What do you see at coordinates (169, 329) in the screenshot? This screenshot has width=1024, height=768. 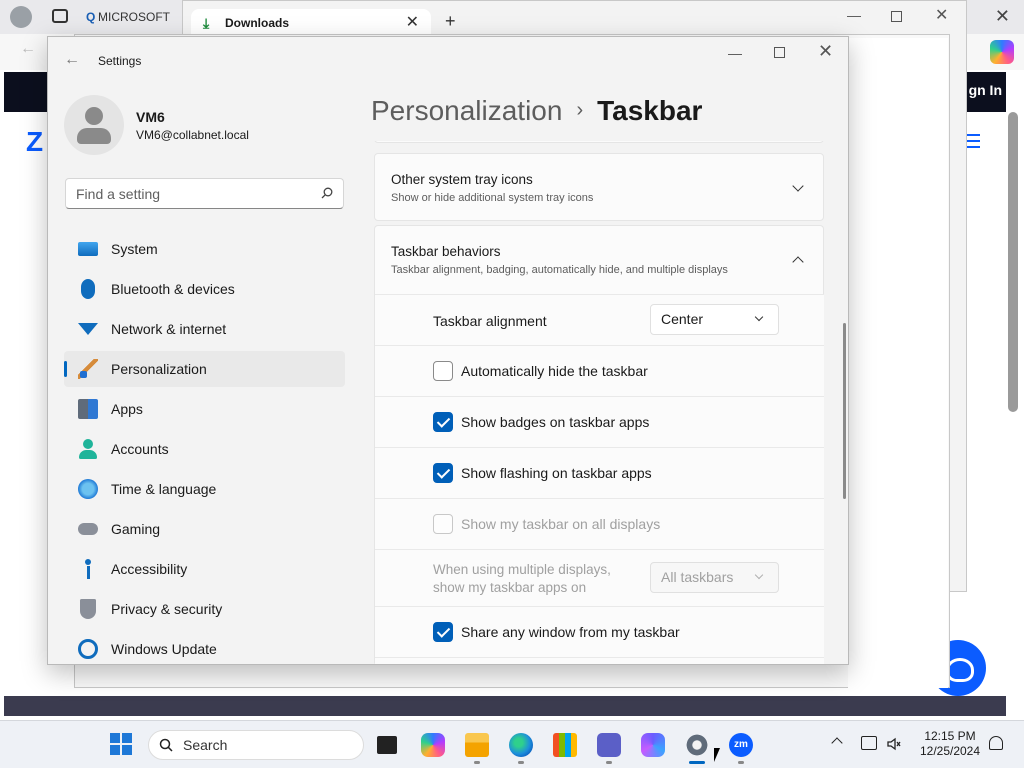 I see `nav-item-label: Network & internet` at bounding box center [169, 329].